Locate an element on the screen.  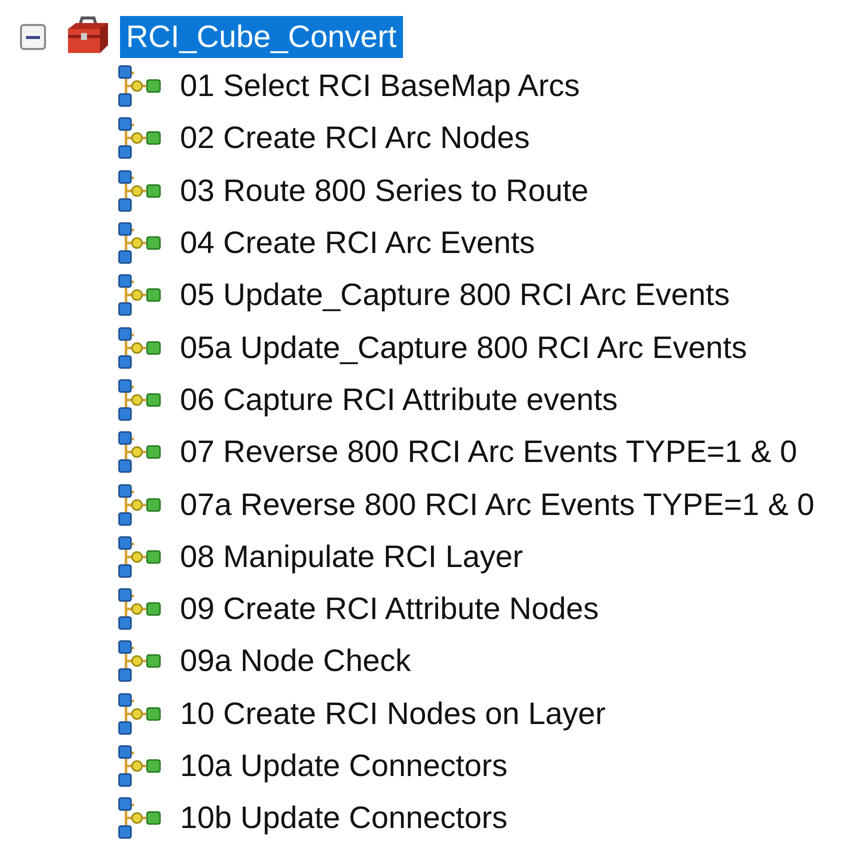
tree-item: 09a Node Check is located at coordinates (295, 661).